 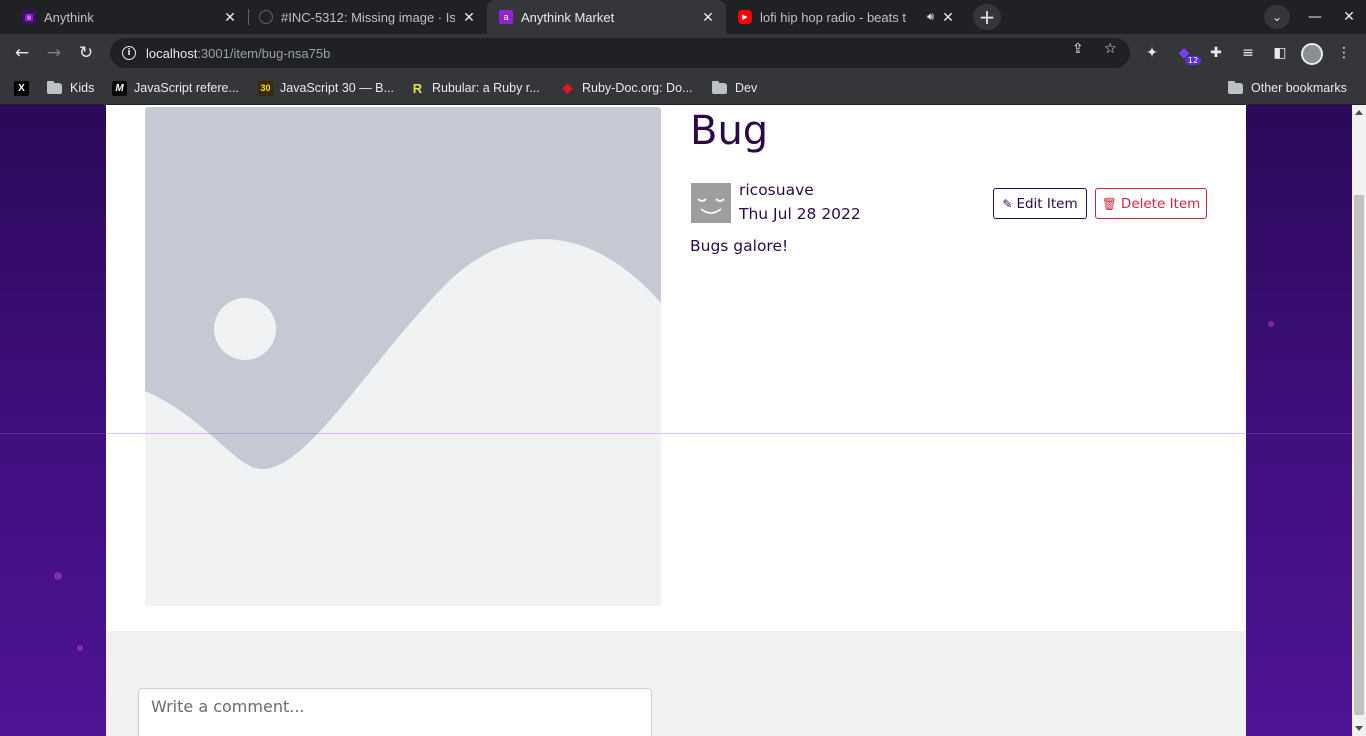 I want to click on tab-anythink-market: a Anythink Market ✕, so click(x=606, y=17).